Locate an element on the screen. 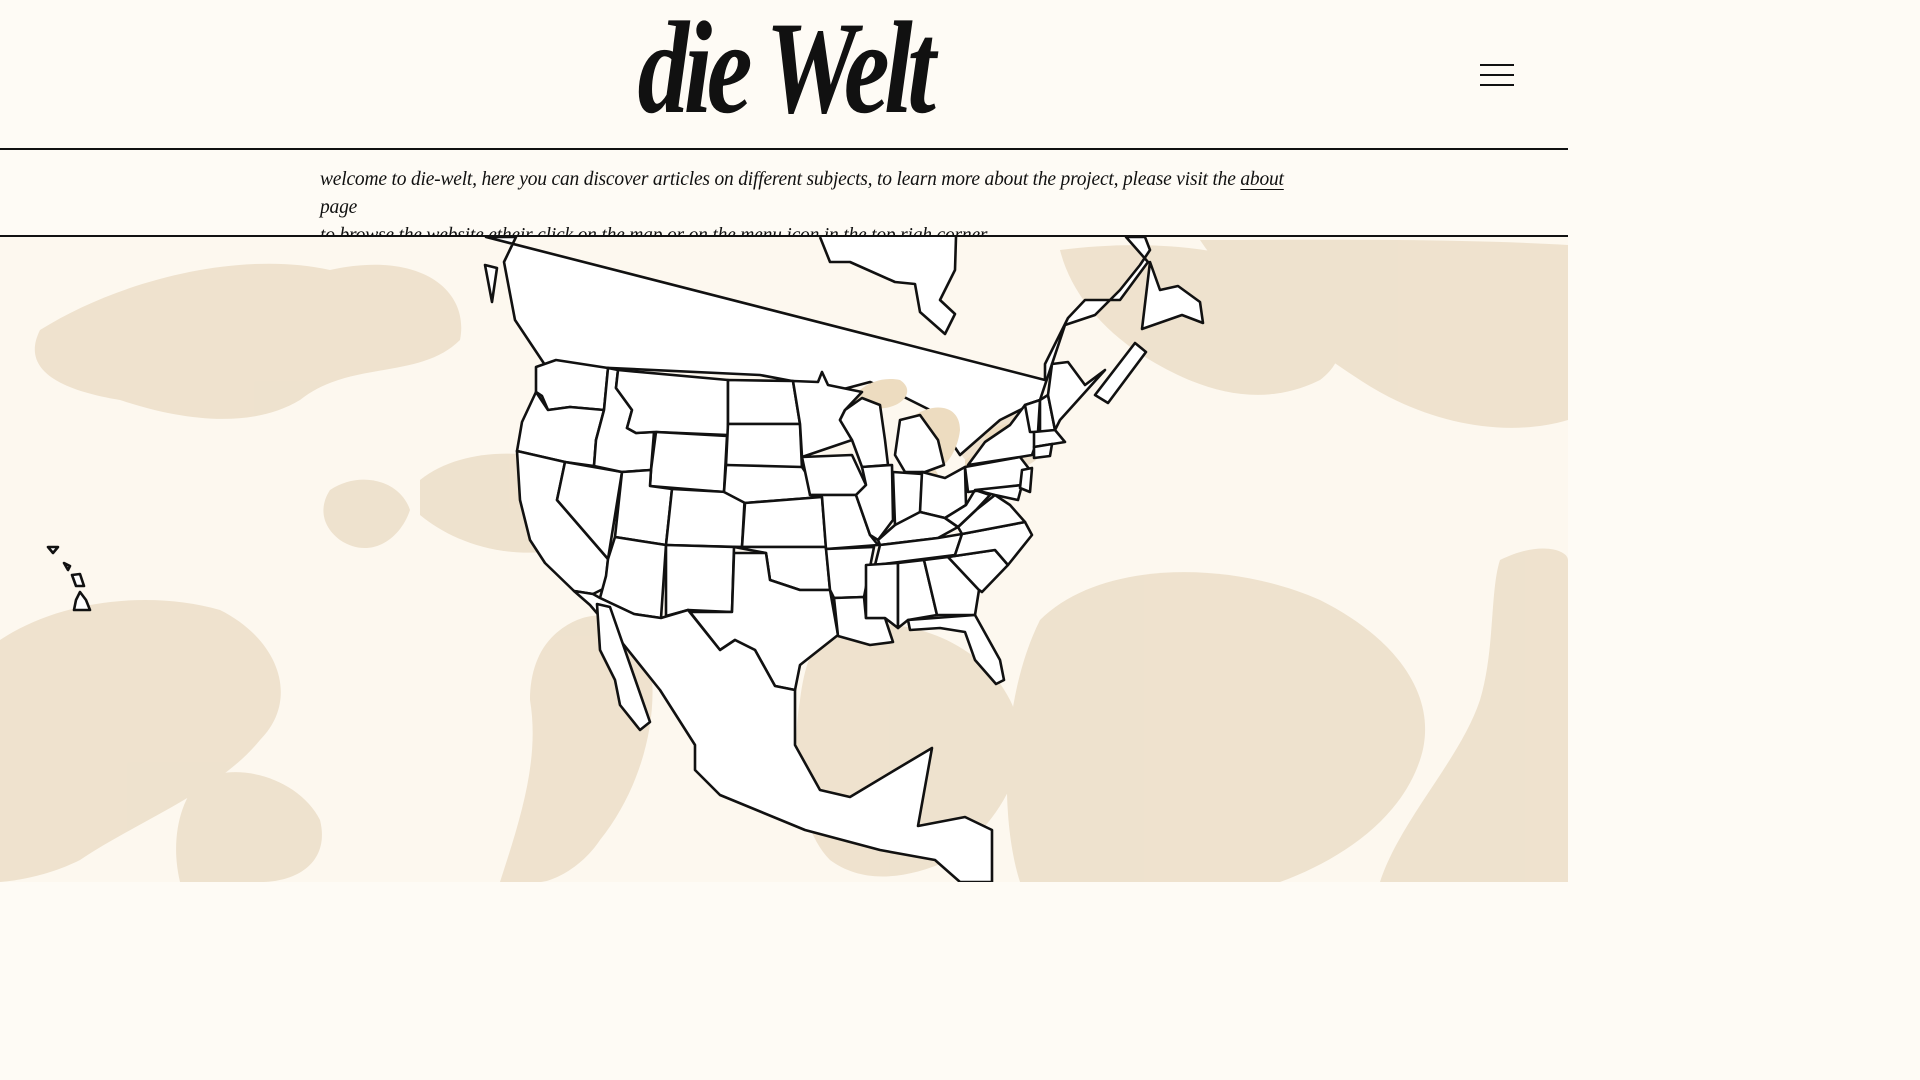 The height and width of the screenshot is (1080, 1920). state-montana is located at coordinates (672, 402).